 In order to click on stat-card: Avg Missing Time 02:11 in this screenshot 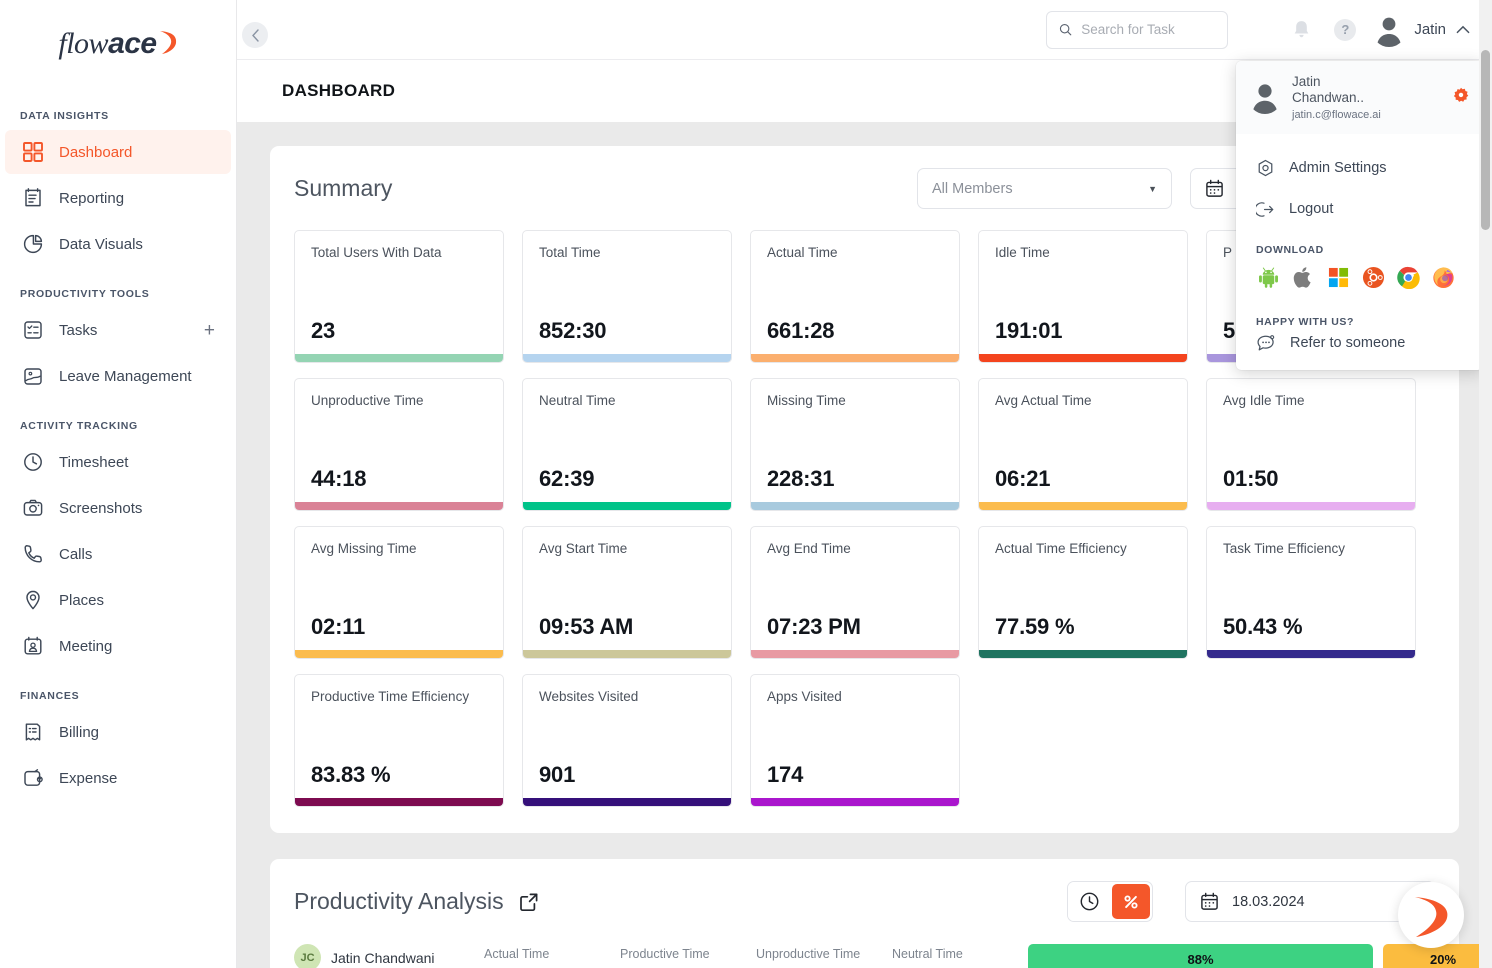, I will do `click(399, 592)`.